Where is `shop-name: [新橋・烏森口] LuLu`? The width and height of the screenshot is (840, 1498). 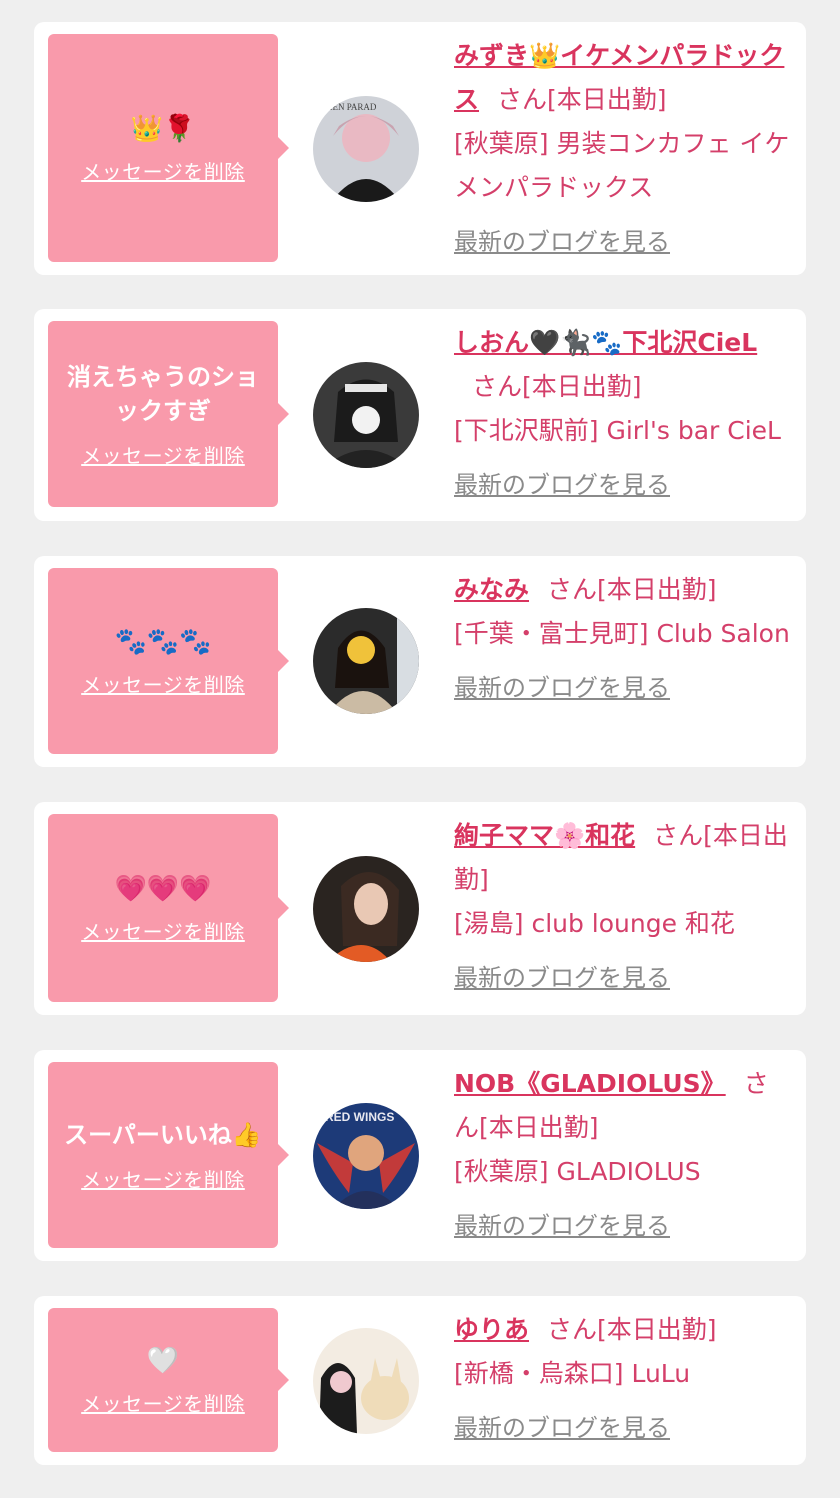 shop-name: [新橋・烏森口] LuLu is located at coordinates (572, 1373).